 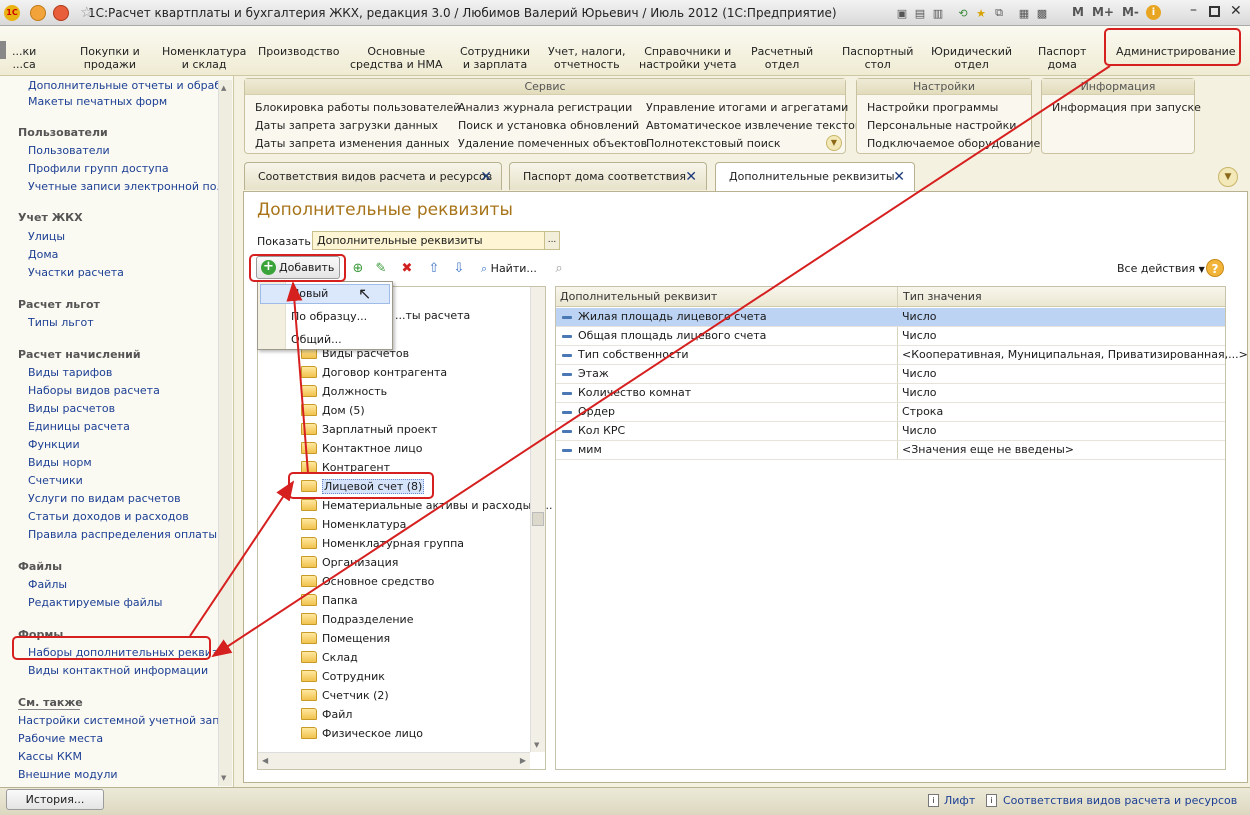 What do you see at coordinates (3, 50) in the screenshot?
I see `scroll-left-icon` at bounding box center [3, 50].